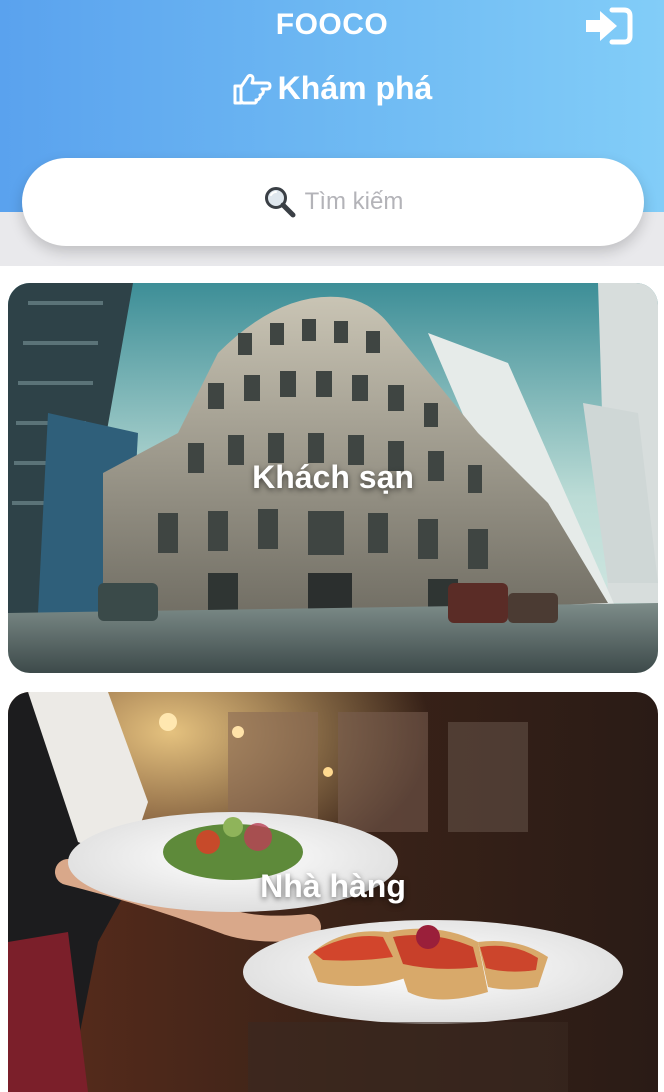 Image resolution: width=664 pixels, height=1092 pixels. Describe the element at coordinates (333, 886) in the screenshot. I see `category-label-restaurant: Nhà hàng` at that location.